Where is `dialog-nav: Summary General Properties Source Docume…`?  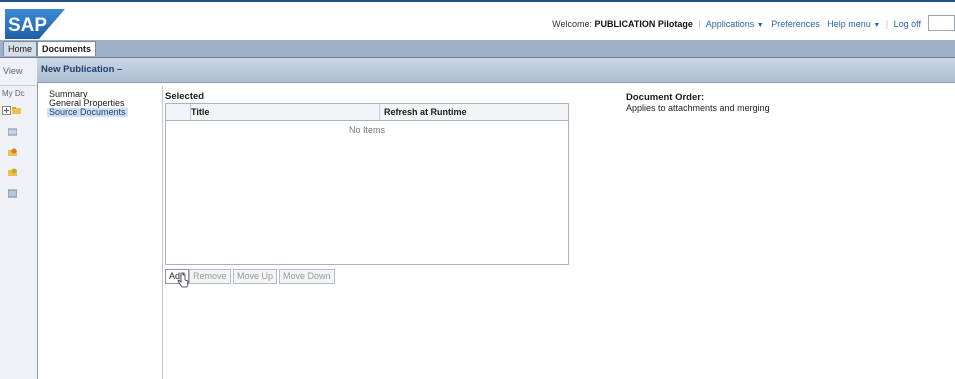
dialog-nav: Summary General Properties Source Docume… is located at coordinates (87, 103).